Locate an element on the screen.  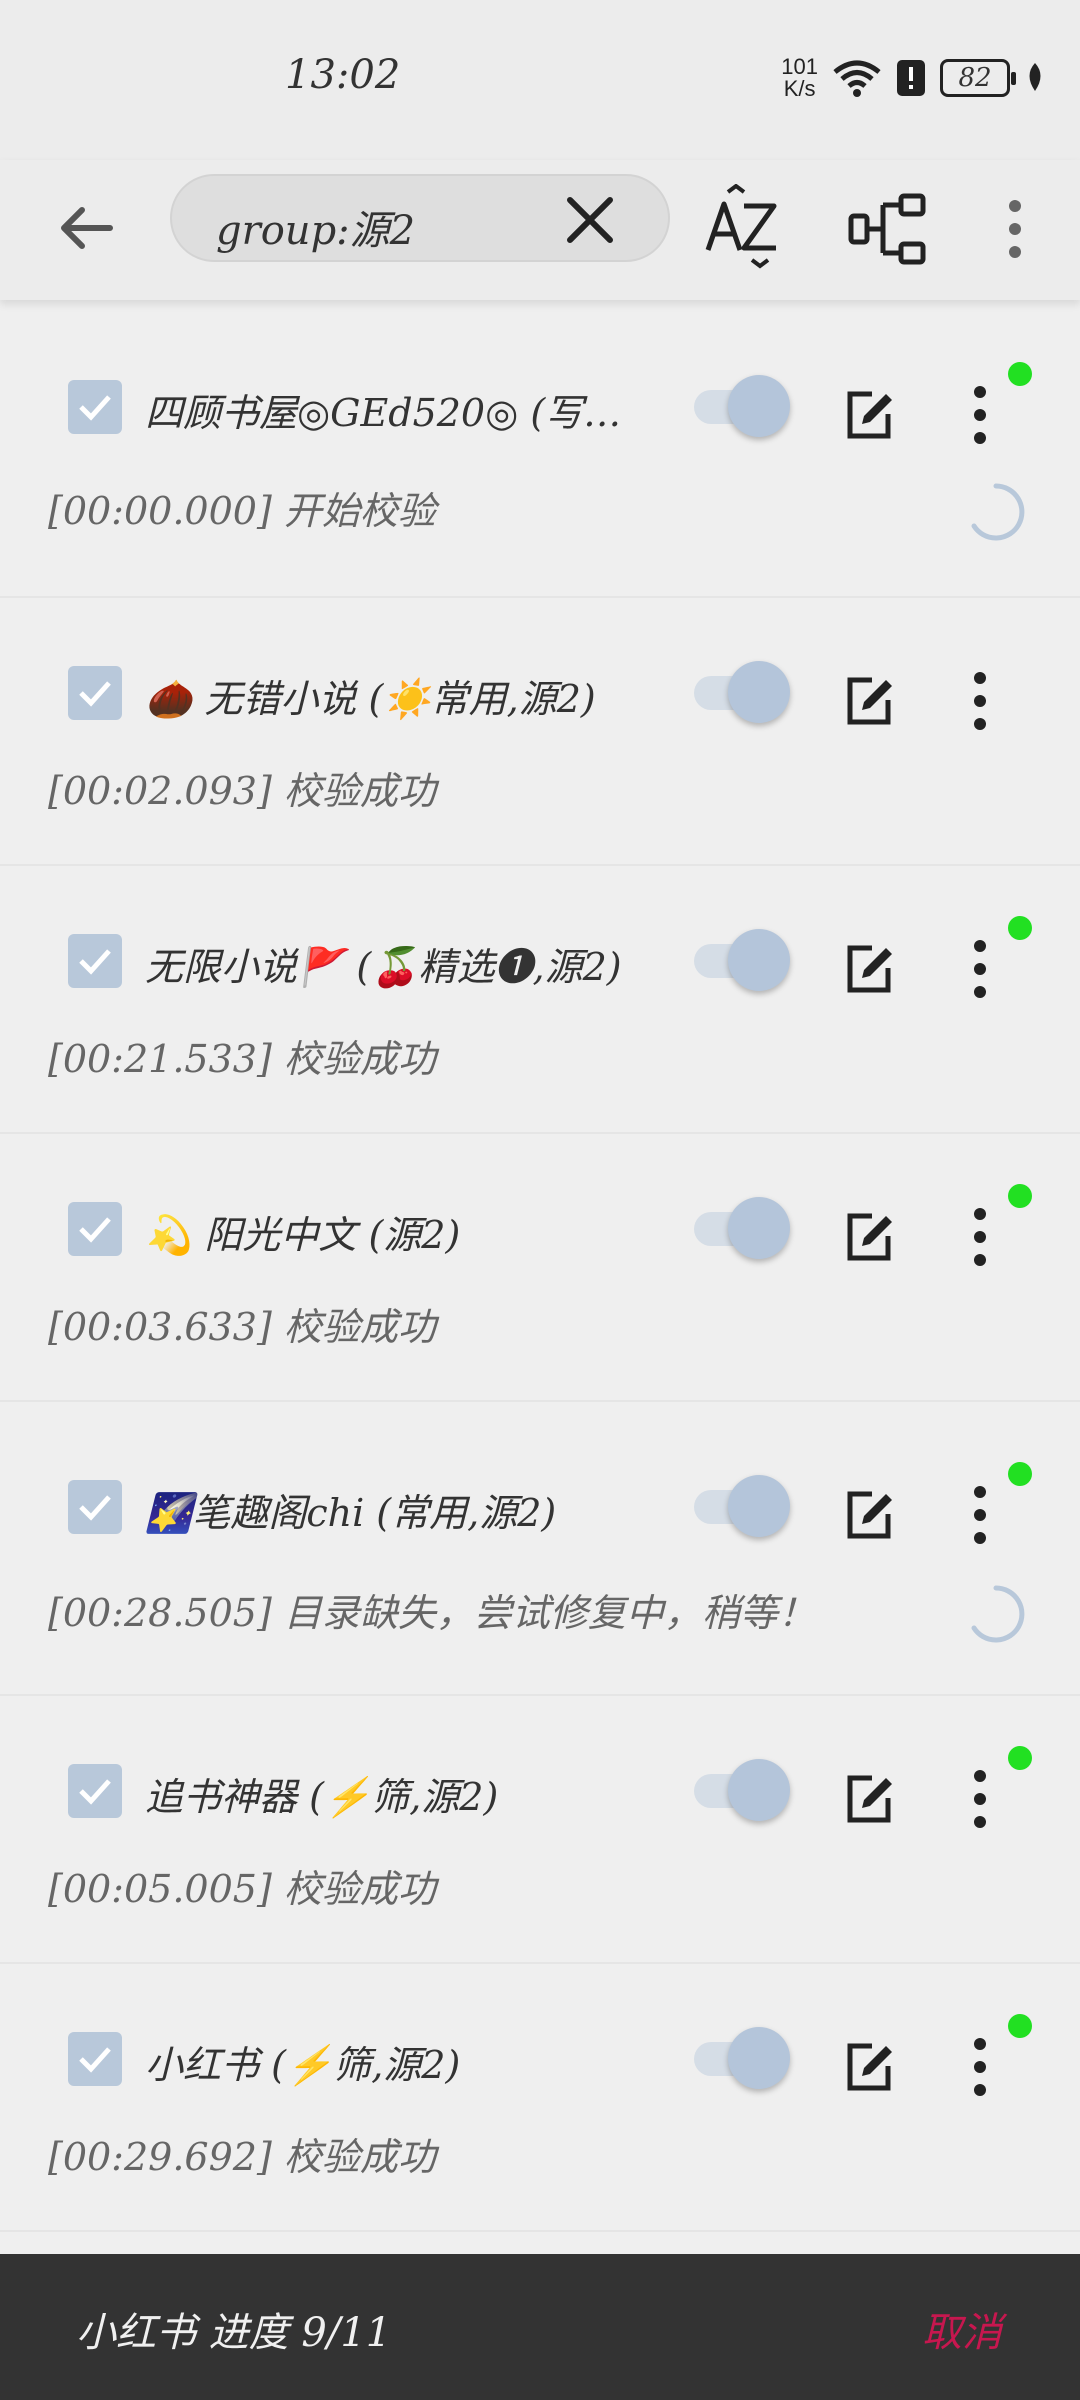
hierarchy-icon is located at coordinates (887, 229).